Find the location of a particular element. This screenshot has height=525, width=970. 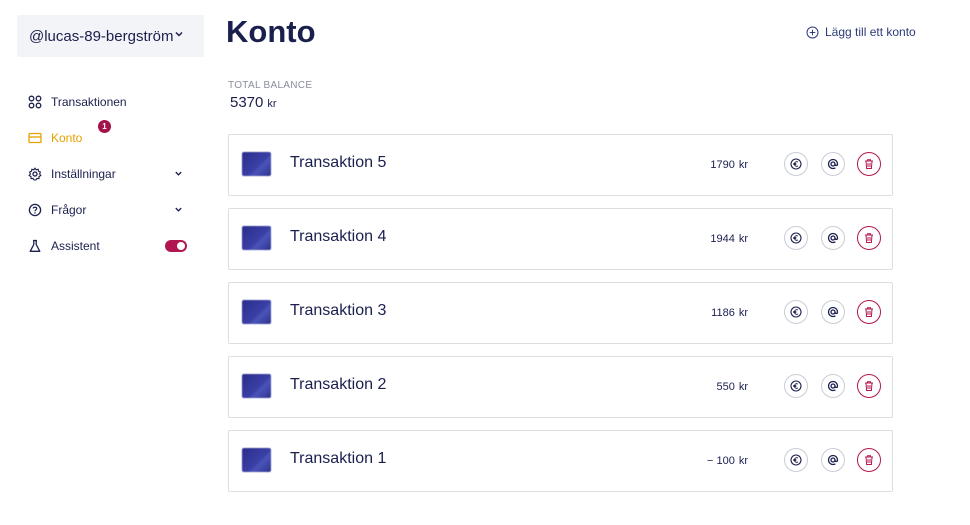

amount-value: 550 is located at coordinates (725, 387).